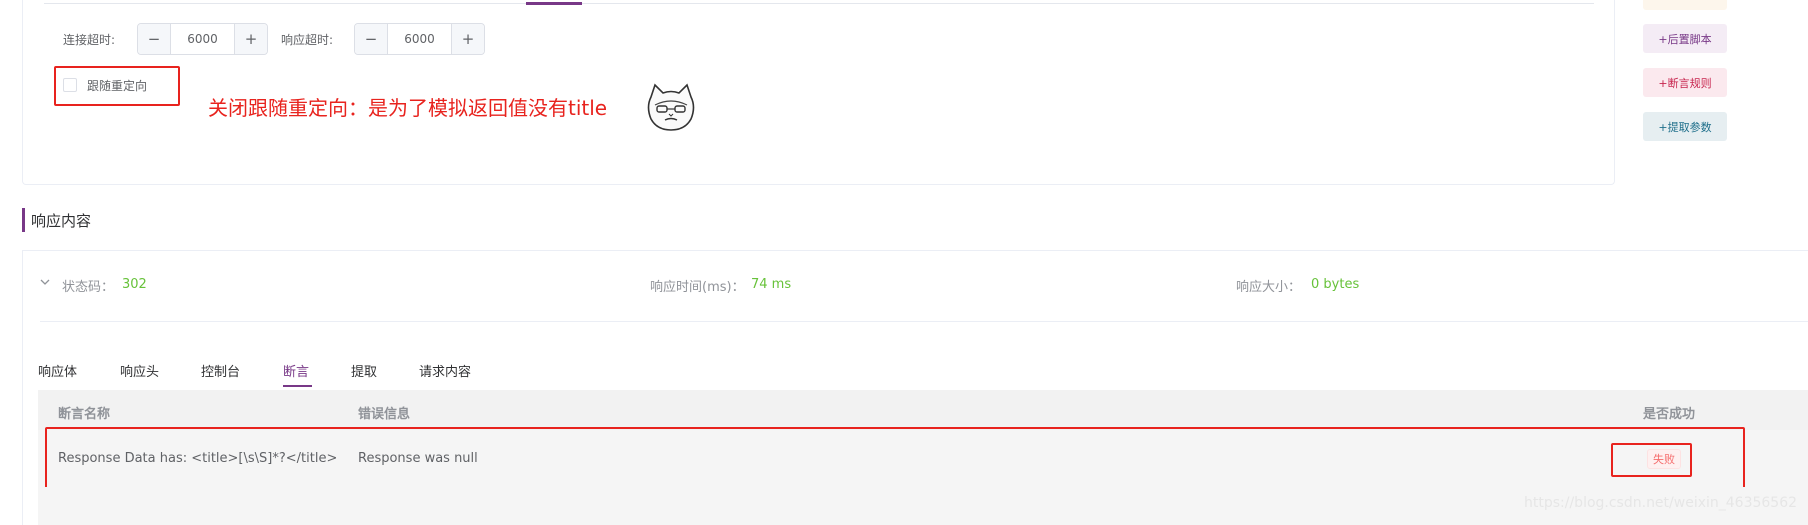  Describe the element at coordinates (671, 108) in the screenshot. I see `cat-face-sticker` at that location.